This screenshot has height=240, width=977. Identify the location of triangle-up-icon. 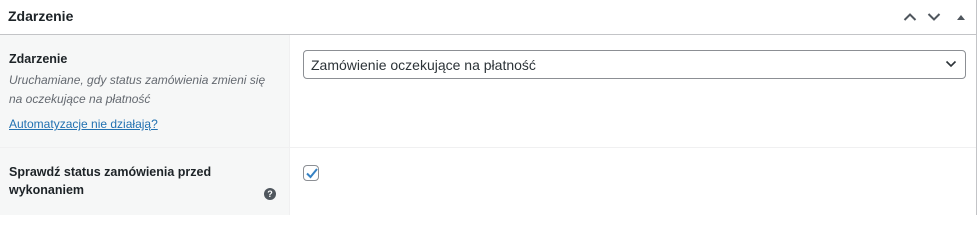
(961, 17).